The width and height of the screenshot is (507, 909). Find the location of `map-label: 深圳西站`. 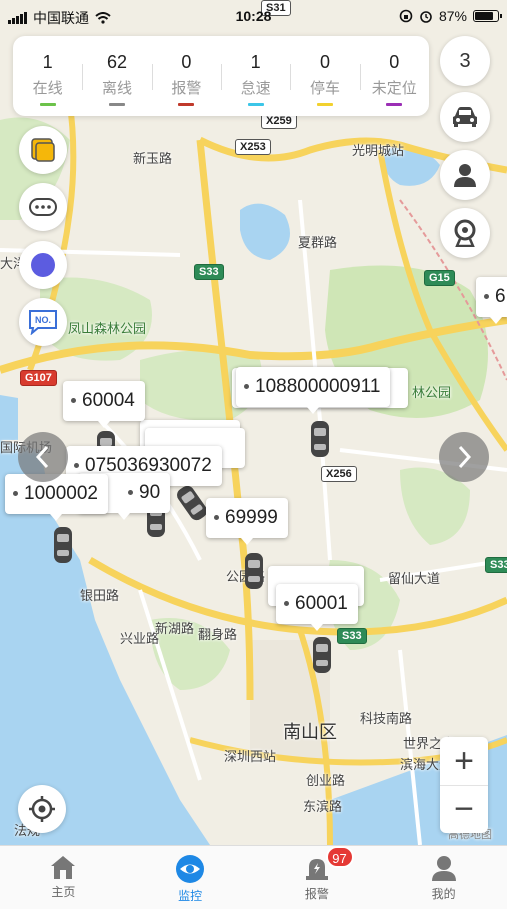

map-label: 深圳西站 is located at coordinates (250, 756).